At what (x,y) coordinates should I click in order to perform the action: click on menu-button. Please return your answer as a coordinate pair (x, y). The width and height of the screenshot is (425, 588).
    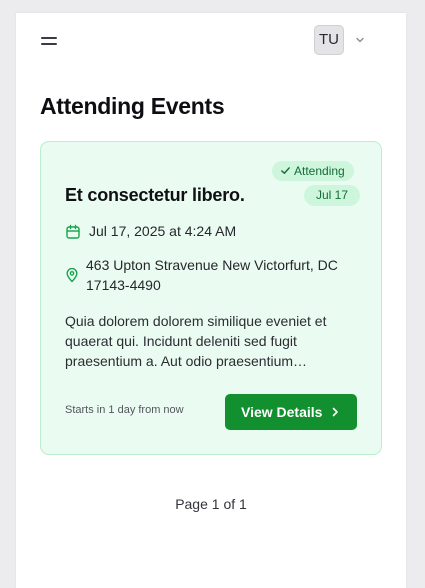
    Looking at the image, I should click on (50, 42).